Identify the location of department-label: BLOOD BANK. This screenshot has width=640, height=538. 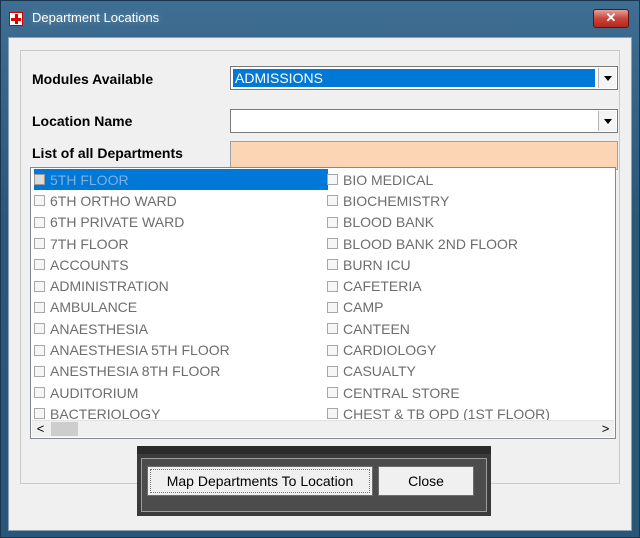
(389, 222).